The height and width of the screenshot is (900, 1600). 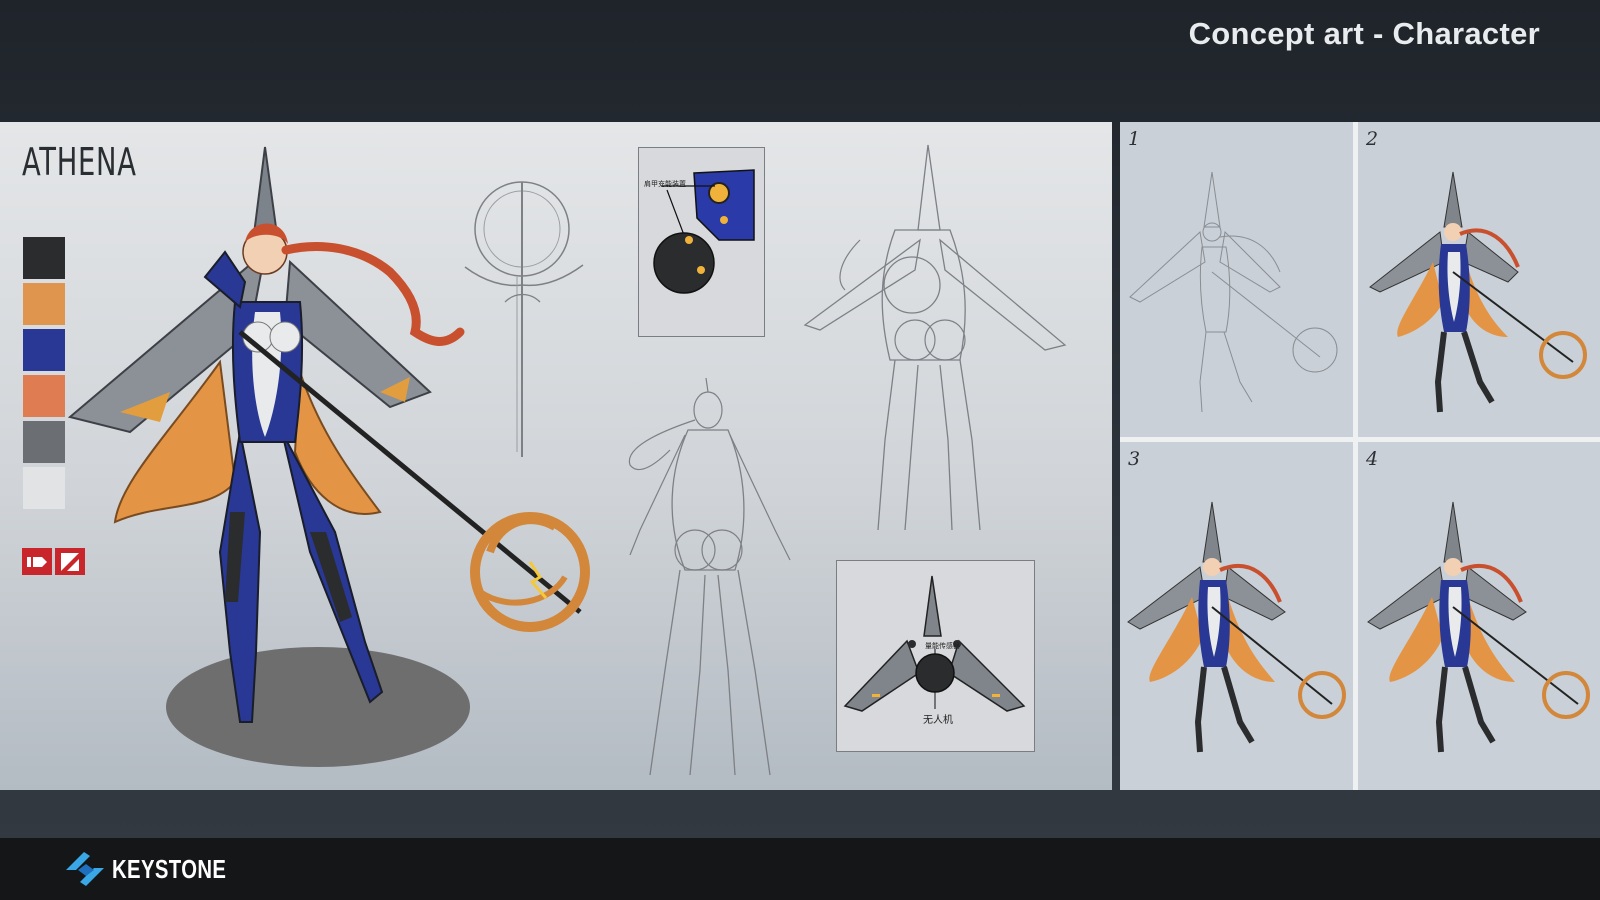 I want to click on stage-1: 1, so click(x=1236, y=279).